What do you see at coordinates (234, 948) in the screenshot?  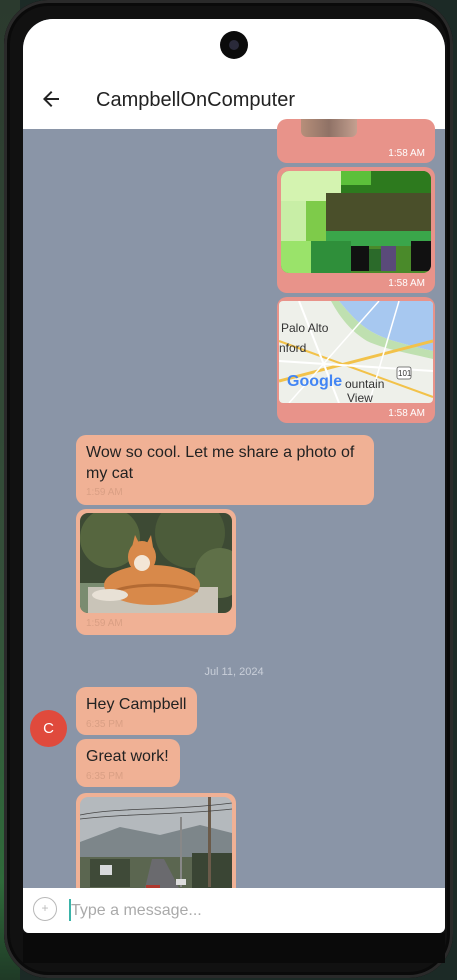 I see `phone-bottom-bezel` at bounding box center [234, 948].